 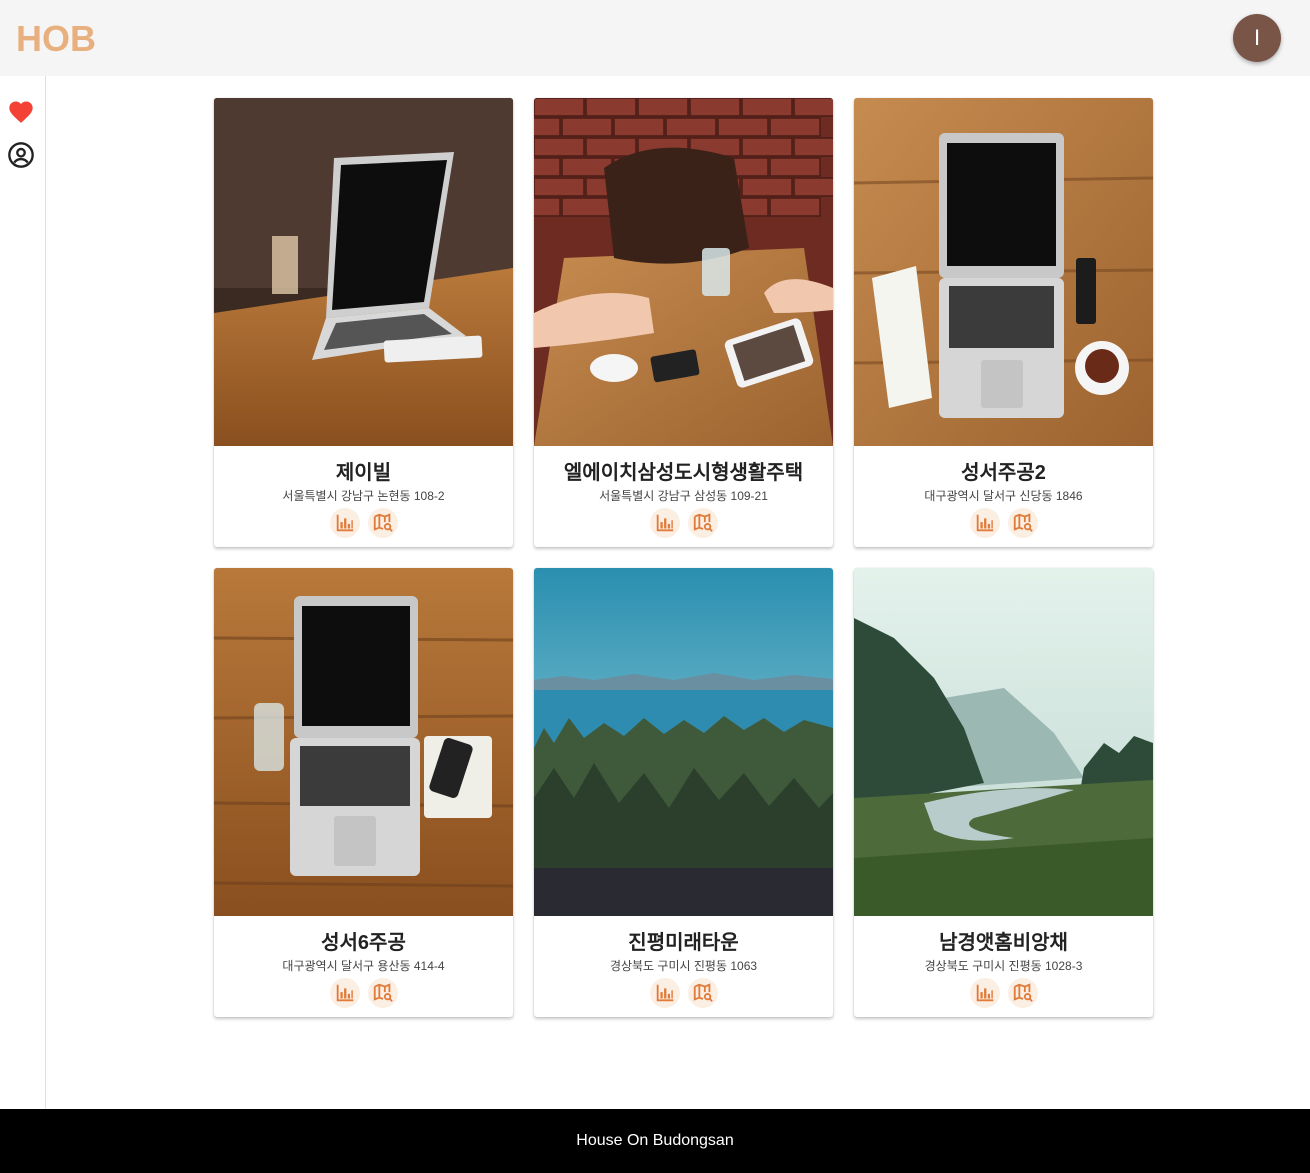 What do you see at coordinates (683, 473) in the screenshot?
I see `house-name: 엘에이치삼성도시형생활주택` at bounding box center [683, 473].